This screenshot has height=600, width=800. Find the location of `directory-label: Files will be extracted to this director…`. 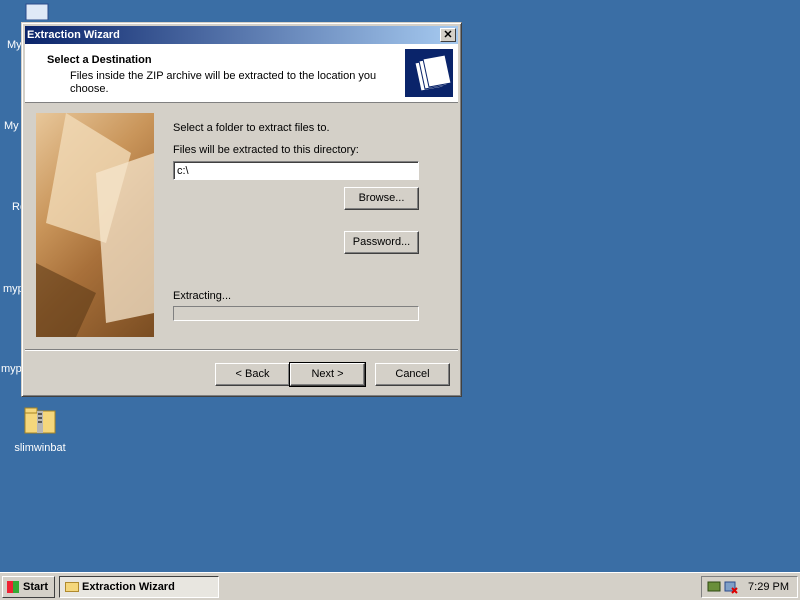

directory-label: Files will be extracted to this director… is located at coordinates (266, 150).